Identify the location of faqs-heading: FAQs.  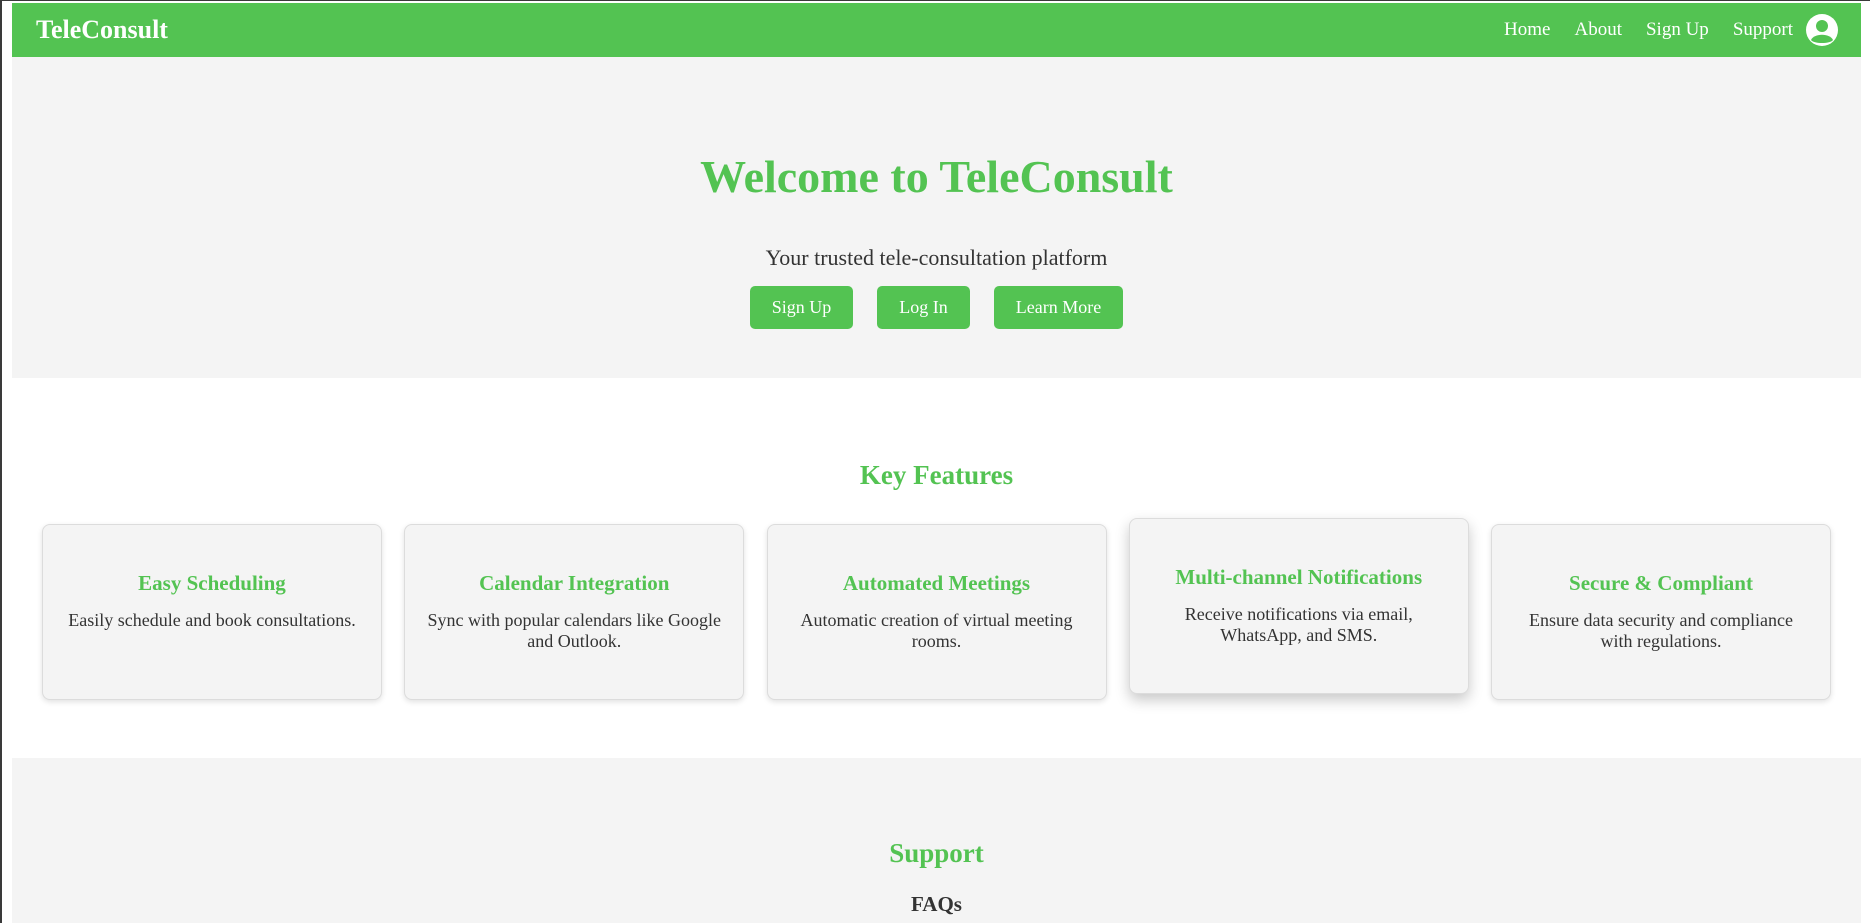
(936, 904).